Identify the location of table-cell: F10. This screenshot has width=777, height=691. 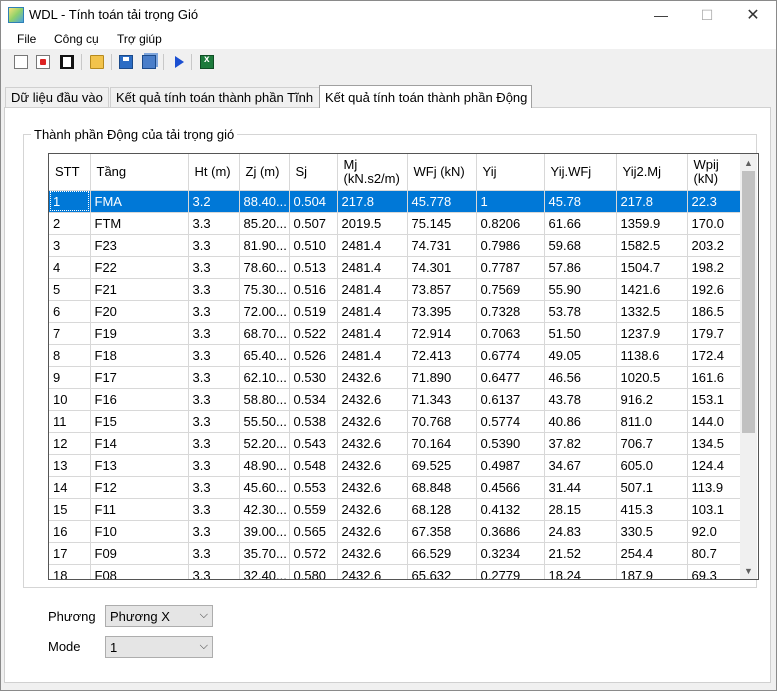
(139, 531).